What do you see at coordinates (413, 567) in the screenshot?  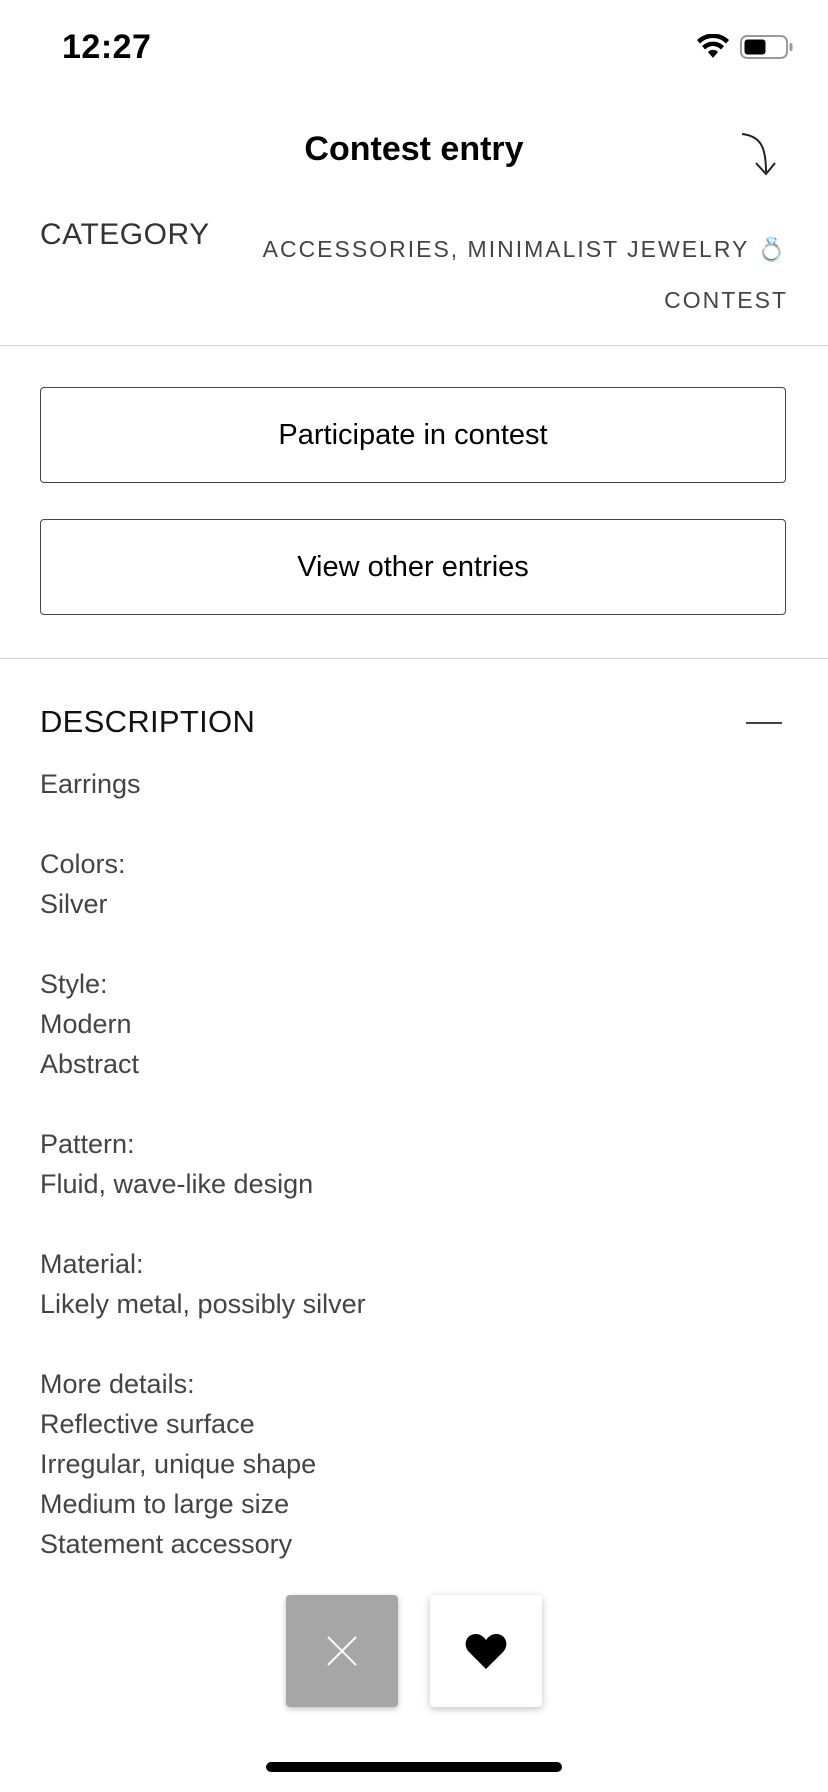 I see `view-entries-button: View other entries` at bounding box center [413, 567].